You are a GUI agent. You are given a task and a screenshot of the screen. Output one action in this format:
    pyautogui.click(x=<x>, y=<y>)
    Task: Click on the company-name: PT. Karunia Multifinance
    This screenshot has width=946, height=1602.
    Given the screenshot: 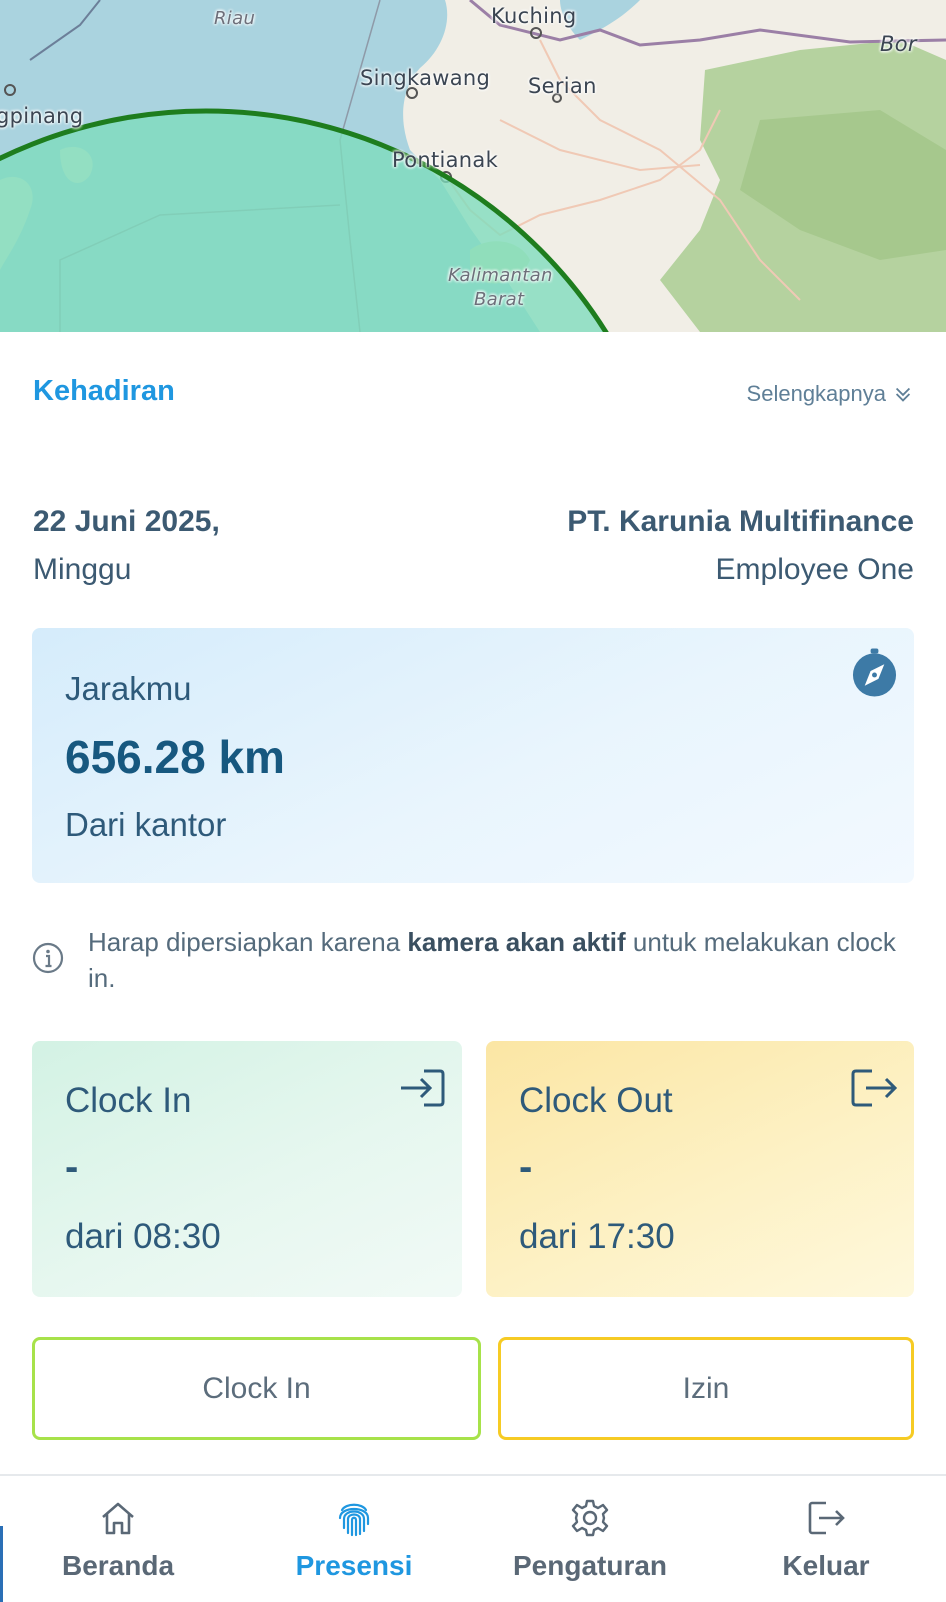 What is the action you would take?
    pyautogui.click(x=740, y=521)
    